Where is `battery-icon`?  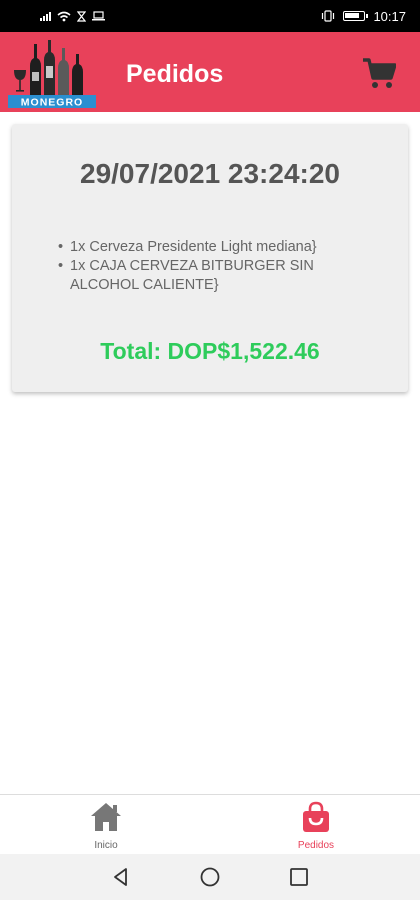
battery-icon is located at coordinates (356, 16).